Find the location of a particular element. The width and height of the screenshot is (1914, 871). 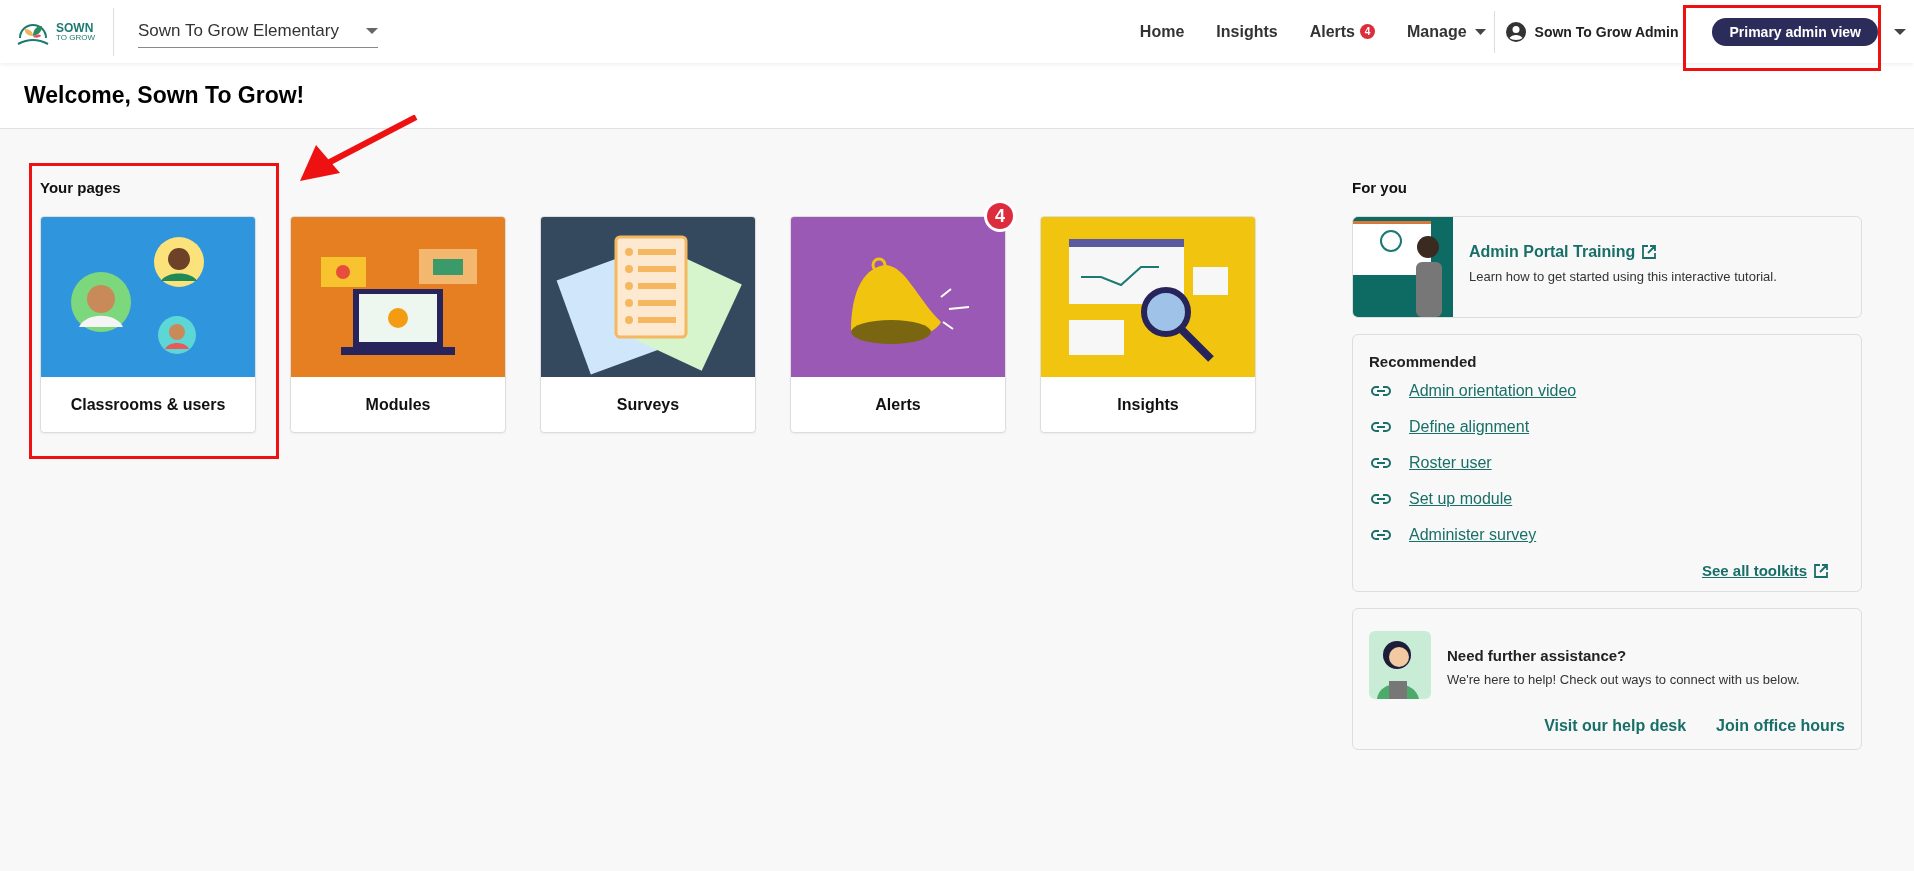

help-heading: Need further assistance? is located at coordinates (1537, 655).